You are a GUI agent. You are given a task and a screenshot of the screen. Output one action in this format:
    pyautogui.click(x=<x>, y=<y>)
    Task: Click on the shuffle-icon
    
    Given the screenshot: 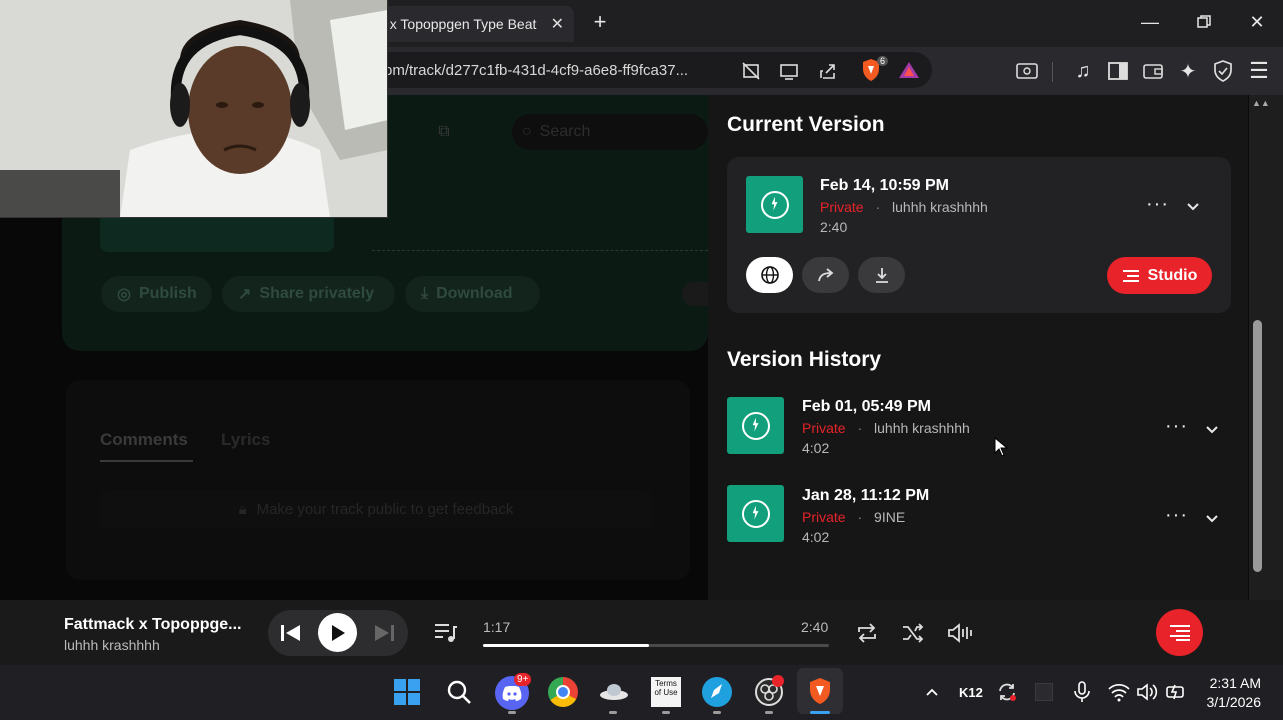 What is the action you would take?
    pyautogui.click(x=913, y=633)
    